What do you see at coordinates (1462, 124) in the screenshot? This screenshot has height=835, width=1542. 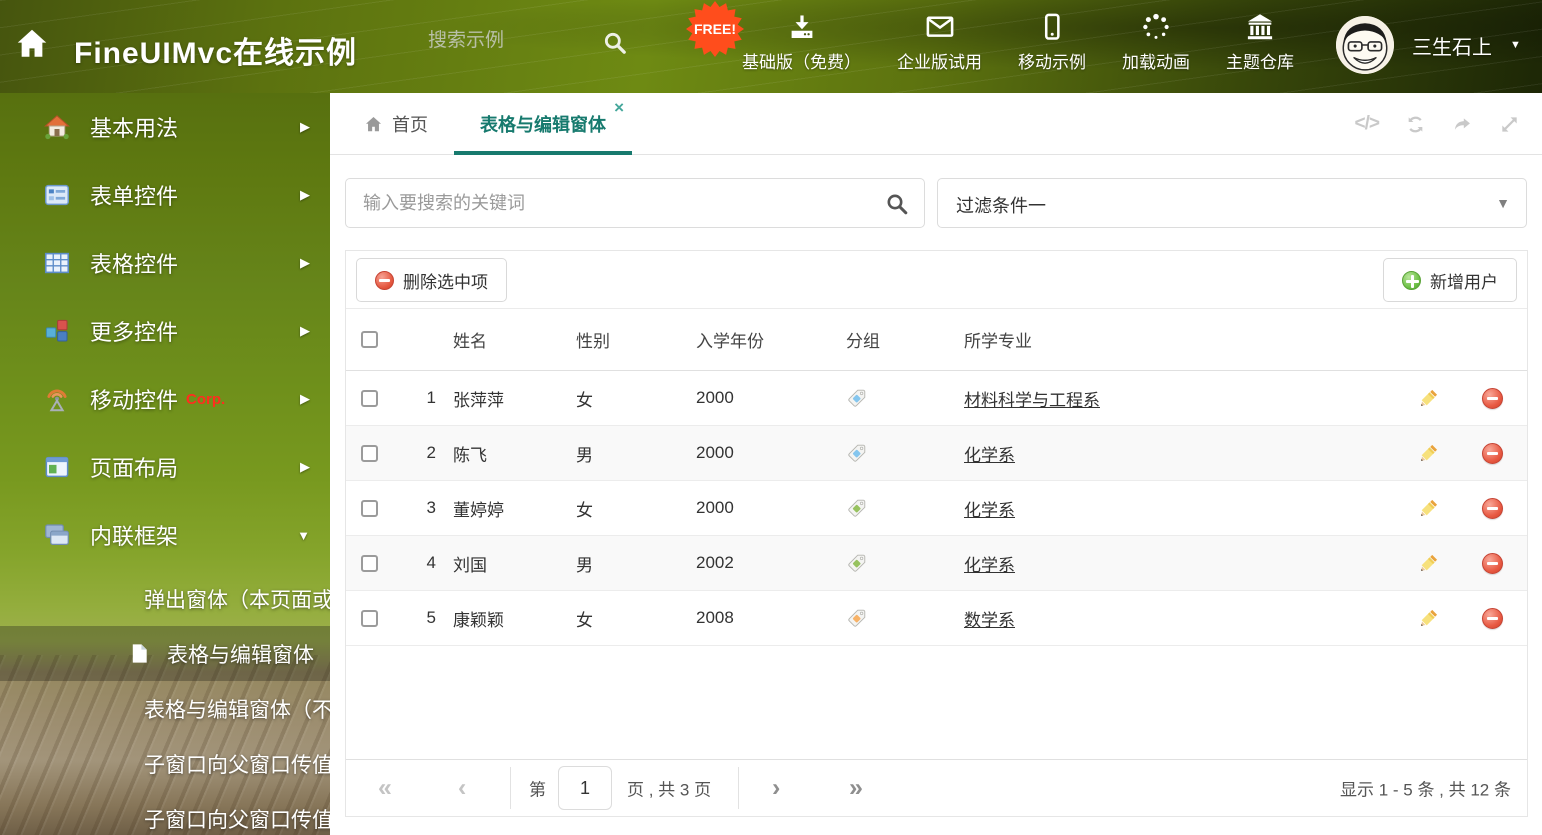 I see `share-icon` at bounding box center [1462, 124].